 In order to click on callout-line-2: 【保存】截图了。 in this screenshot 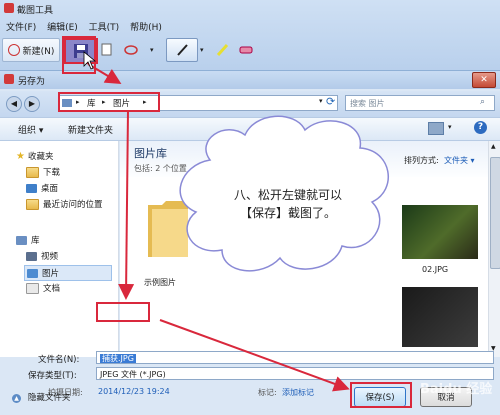, I will do `click(287, 213)`.